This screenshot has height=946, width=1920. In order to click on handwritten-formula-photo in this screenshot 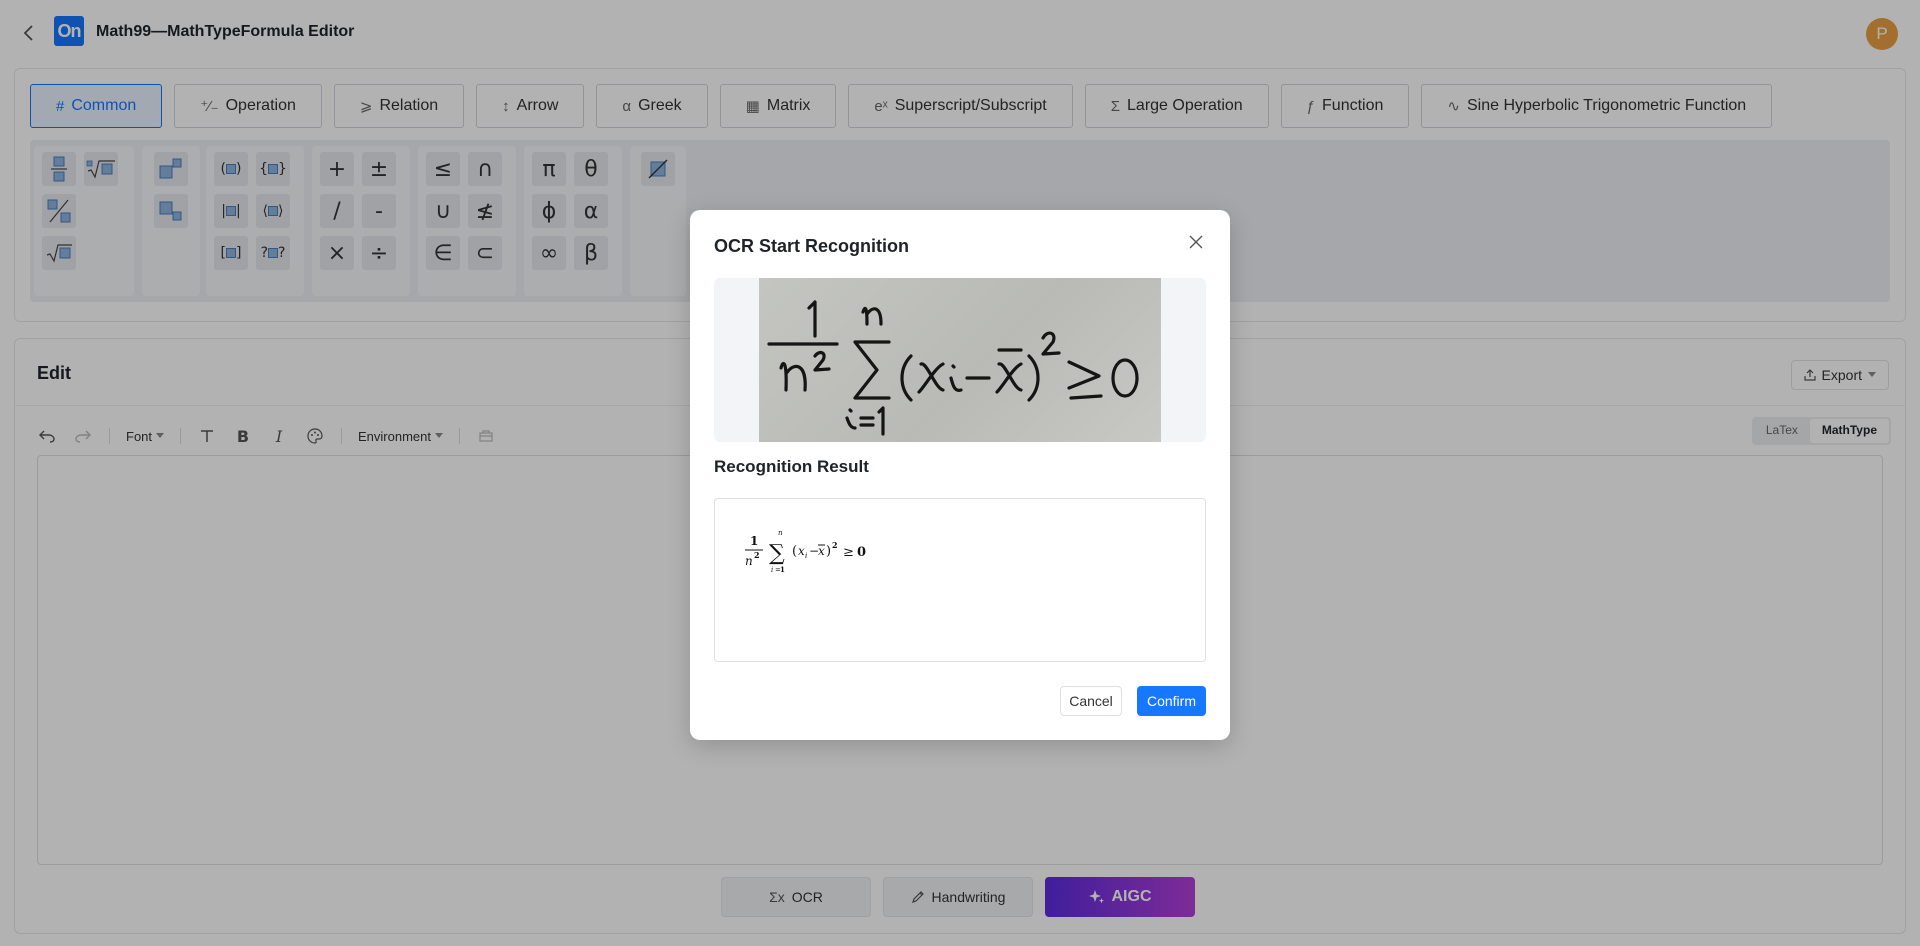, I will do `click(960, 360)`.